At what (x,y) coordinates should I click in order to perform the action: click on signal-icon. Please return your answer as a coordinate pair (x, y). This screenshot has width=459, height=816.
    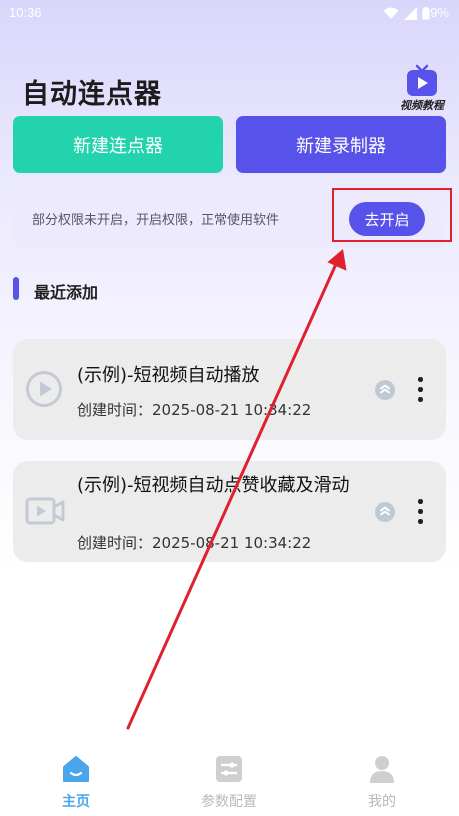
    Looking at the image, I should click on (410, 13).